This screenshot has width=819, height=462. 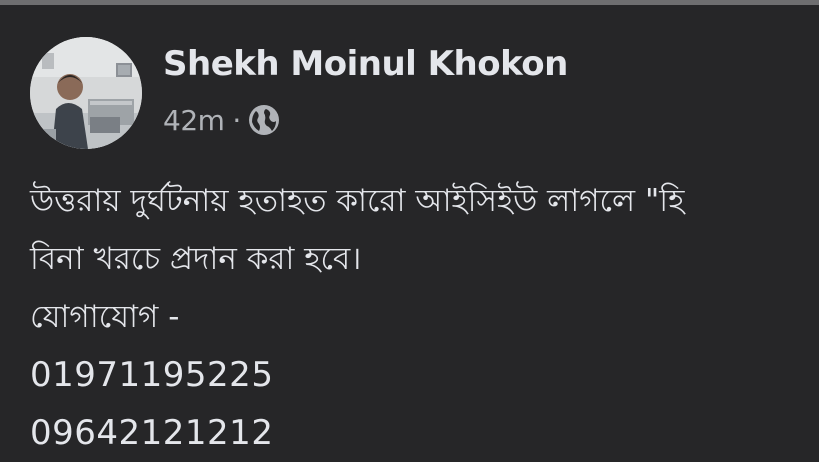 I want to click on post-meta: 42m ·, so click(x=222, y=120).